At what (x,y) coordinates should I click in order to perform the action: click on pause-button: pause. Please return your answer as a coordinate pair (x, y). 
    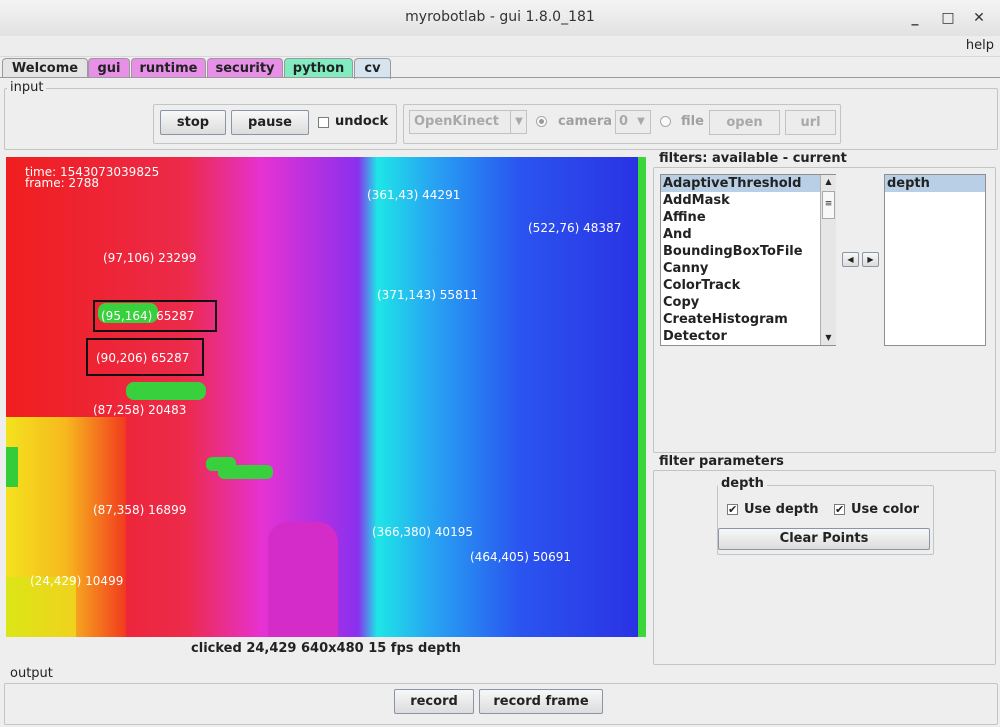
    Looking at the image, I should click on (270, 122).